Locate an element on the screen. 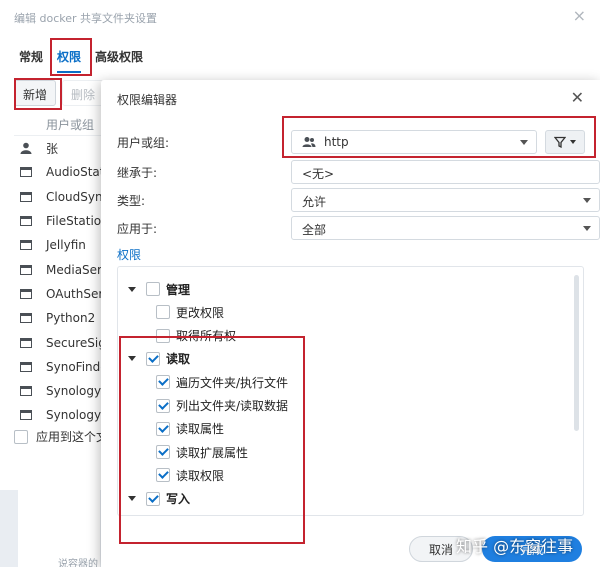  inherit-field: <无> is located at coordinates (445, 172).